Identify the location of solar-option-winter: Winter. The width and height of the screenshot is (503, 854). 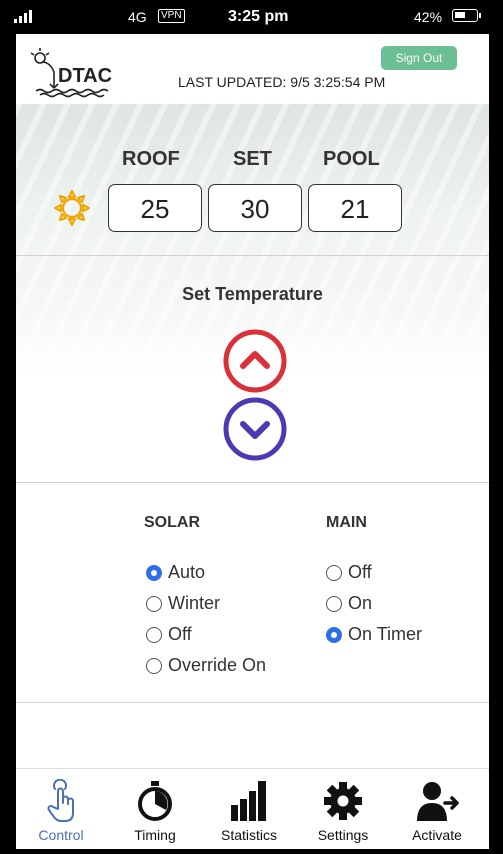
(183, 603).